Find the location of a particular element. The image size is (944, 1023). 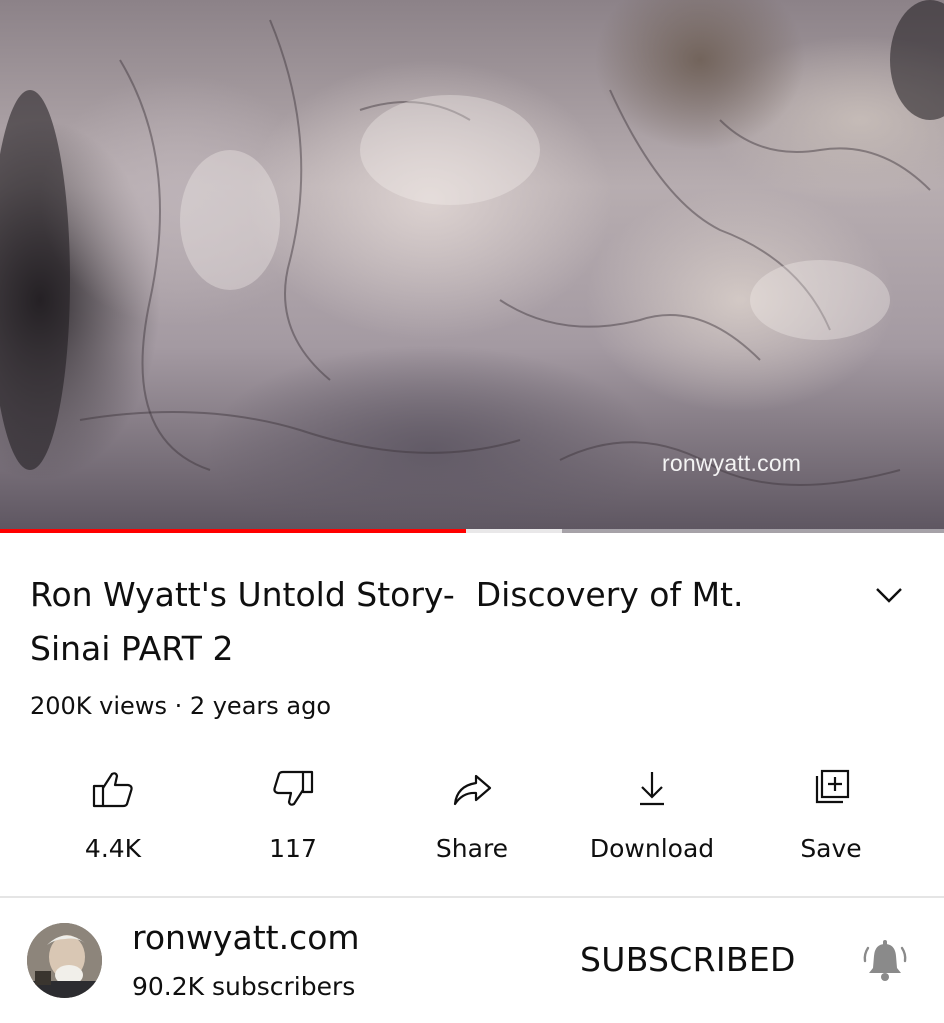

thumbs-down-icon is located at coordinates (293, 788).